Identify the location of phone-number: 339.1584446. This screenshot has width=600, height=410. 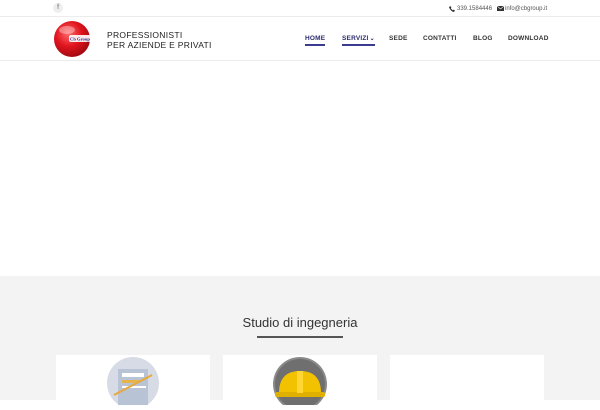
(475, 9).